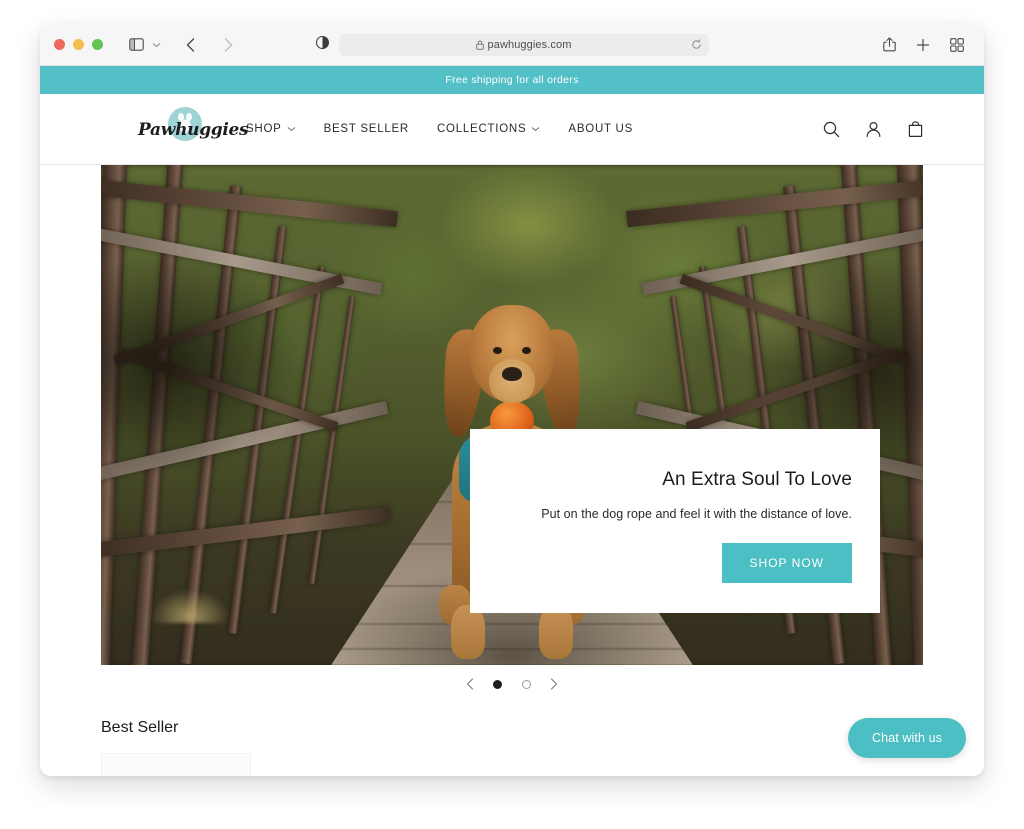 This screenshot has width=1024, height=829. I want to click on back-arrow-icon, so click(190, 45).